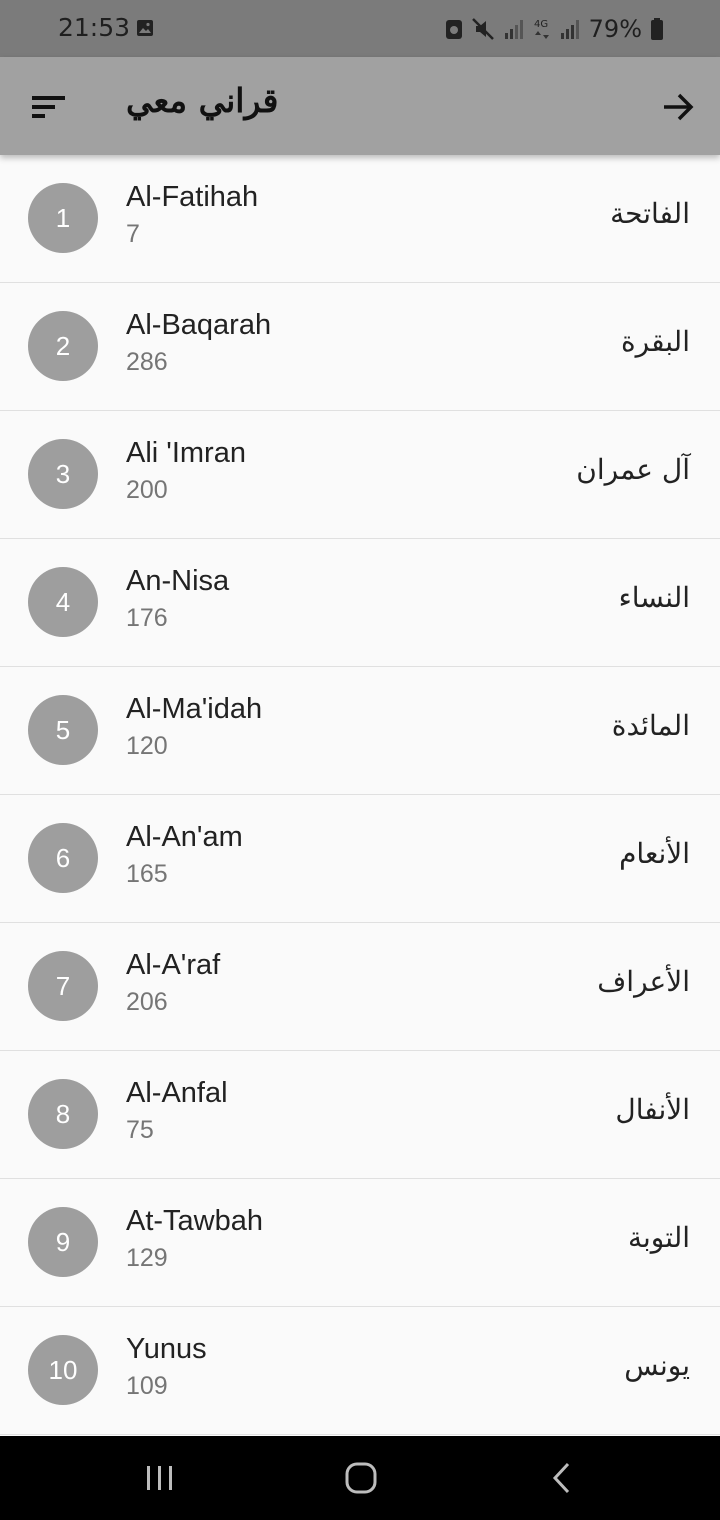  I want to click on surah-name: An-Nisa, so click(178, 581).